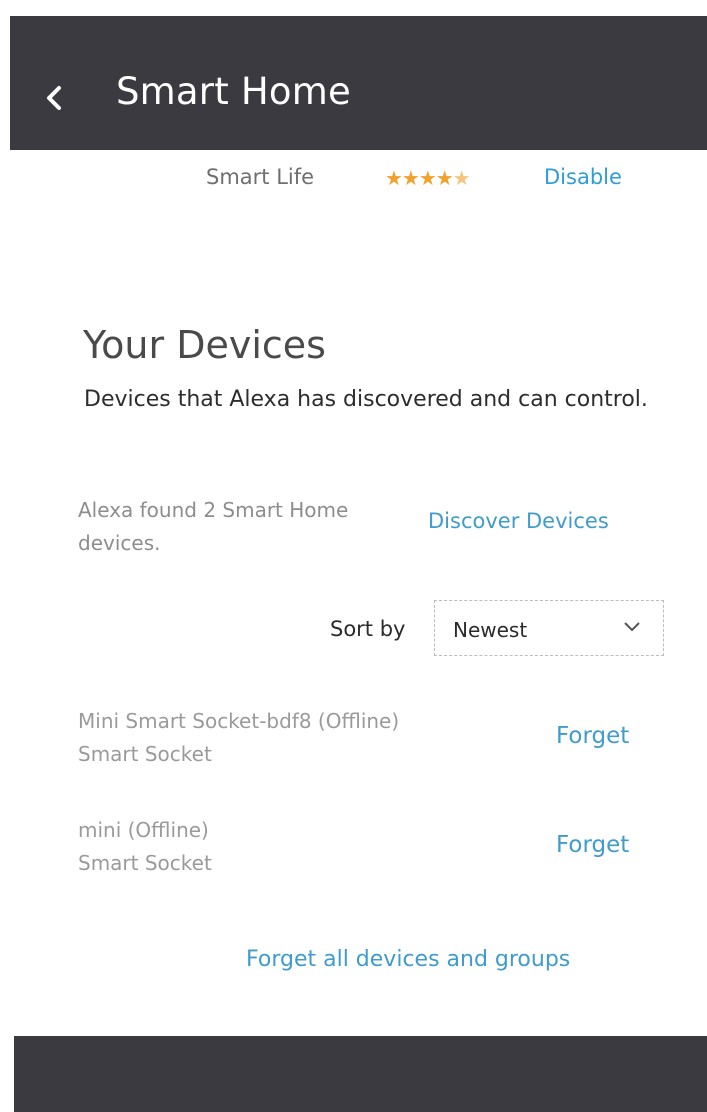 Image resolution: width=707 pixels, height=1112 pixels. Describe the element at coordinates (239, 721) in the screenshot. I see `device-name: Mini Smart Socket-bdf8 (Offline)` at that location.